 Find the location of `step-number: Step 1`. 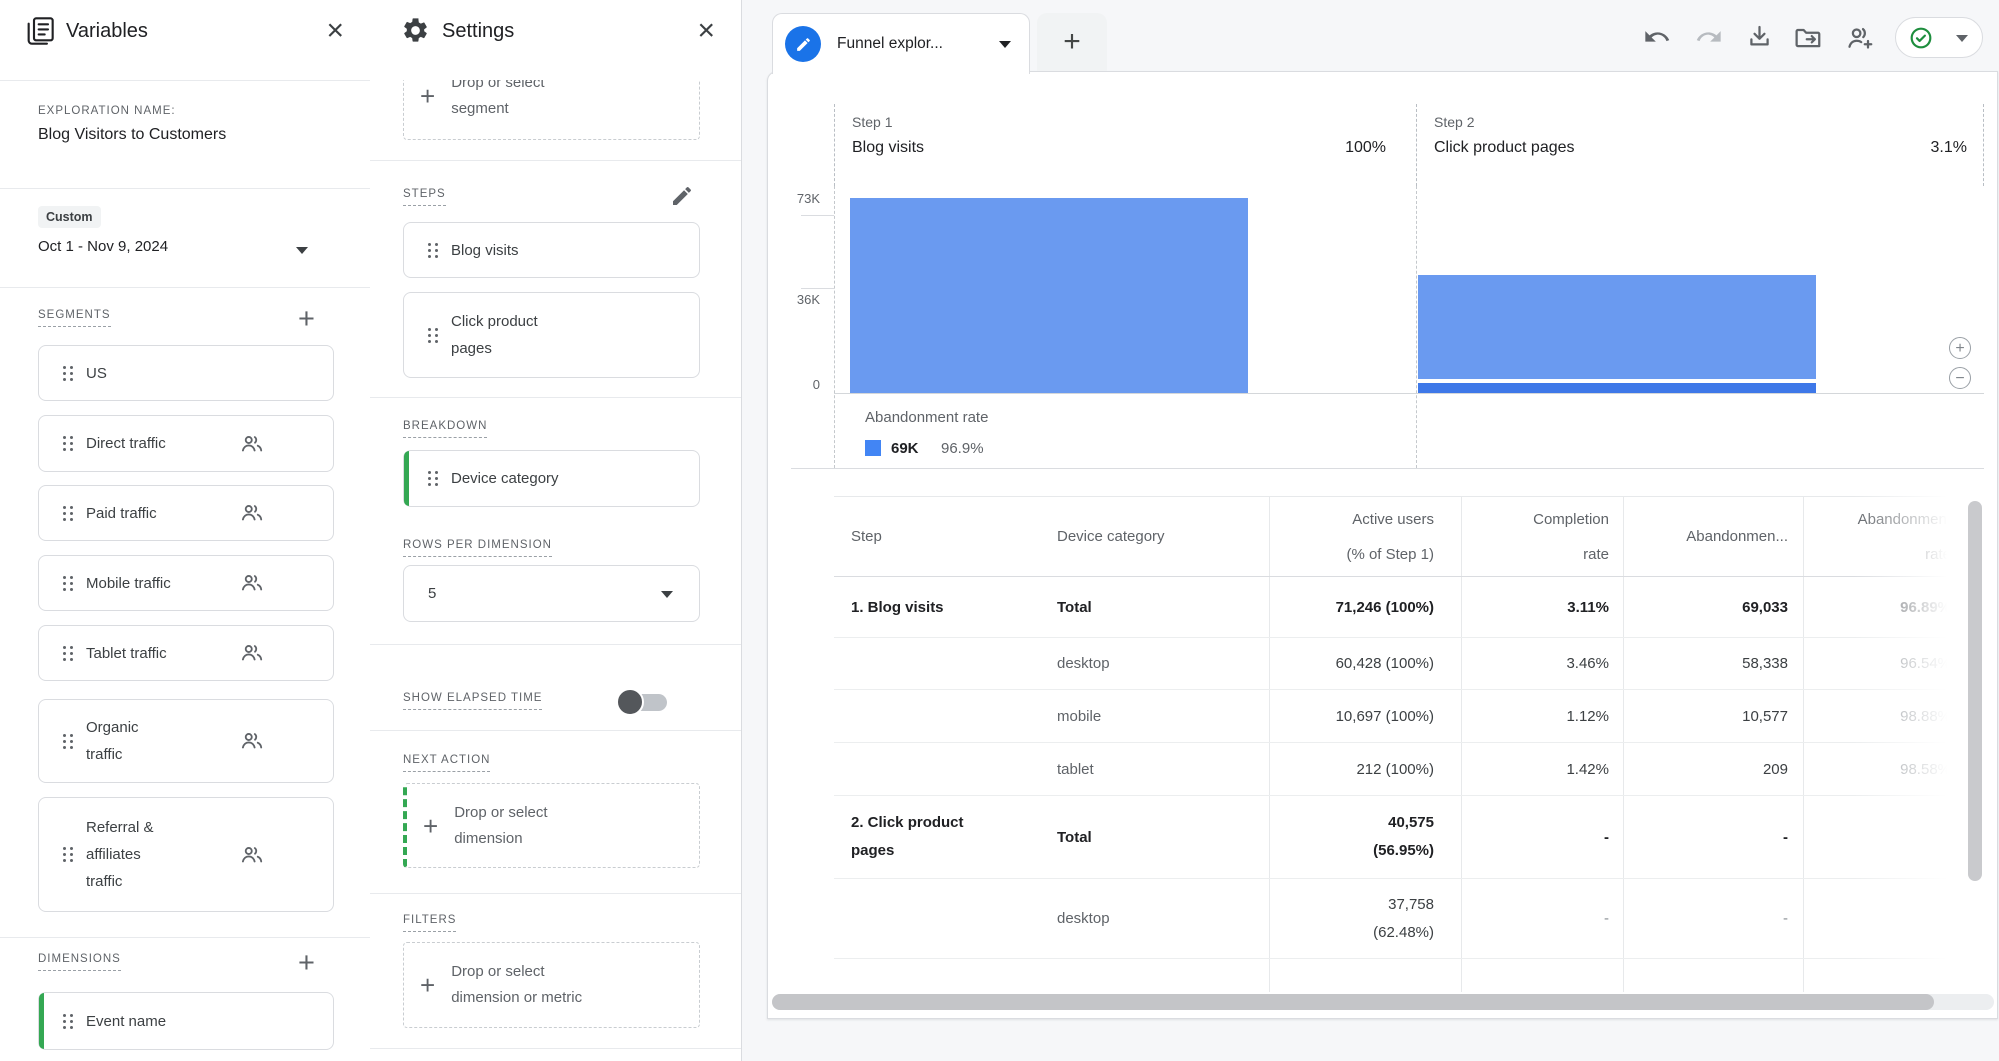

step-number: Step 1 is located at coordinates (872, 122).